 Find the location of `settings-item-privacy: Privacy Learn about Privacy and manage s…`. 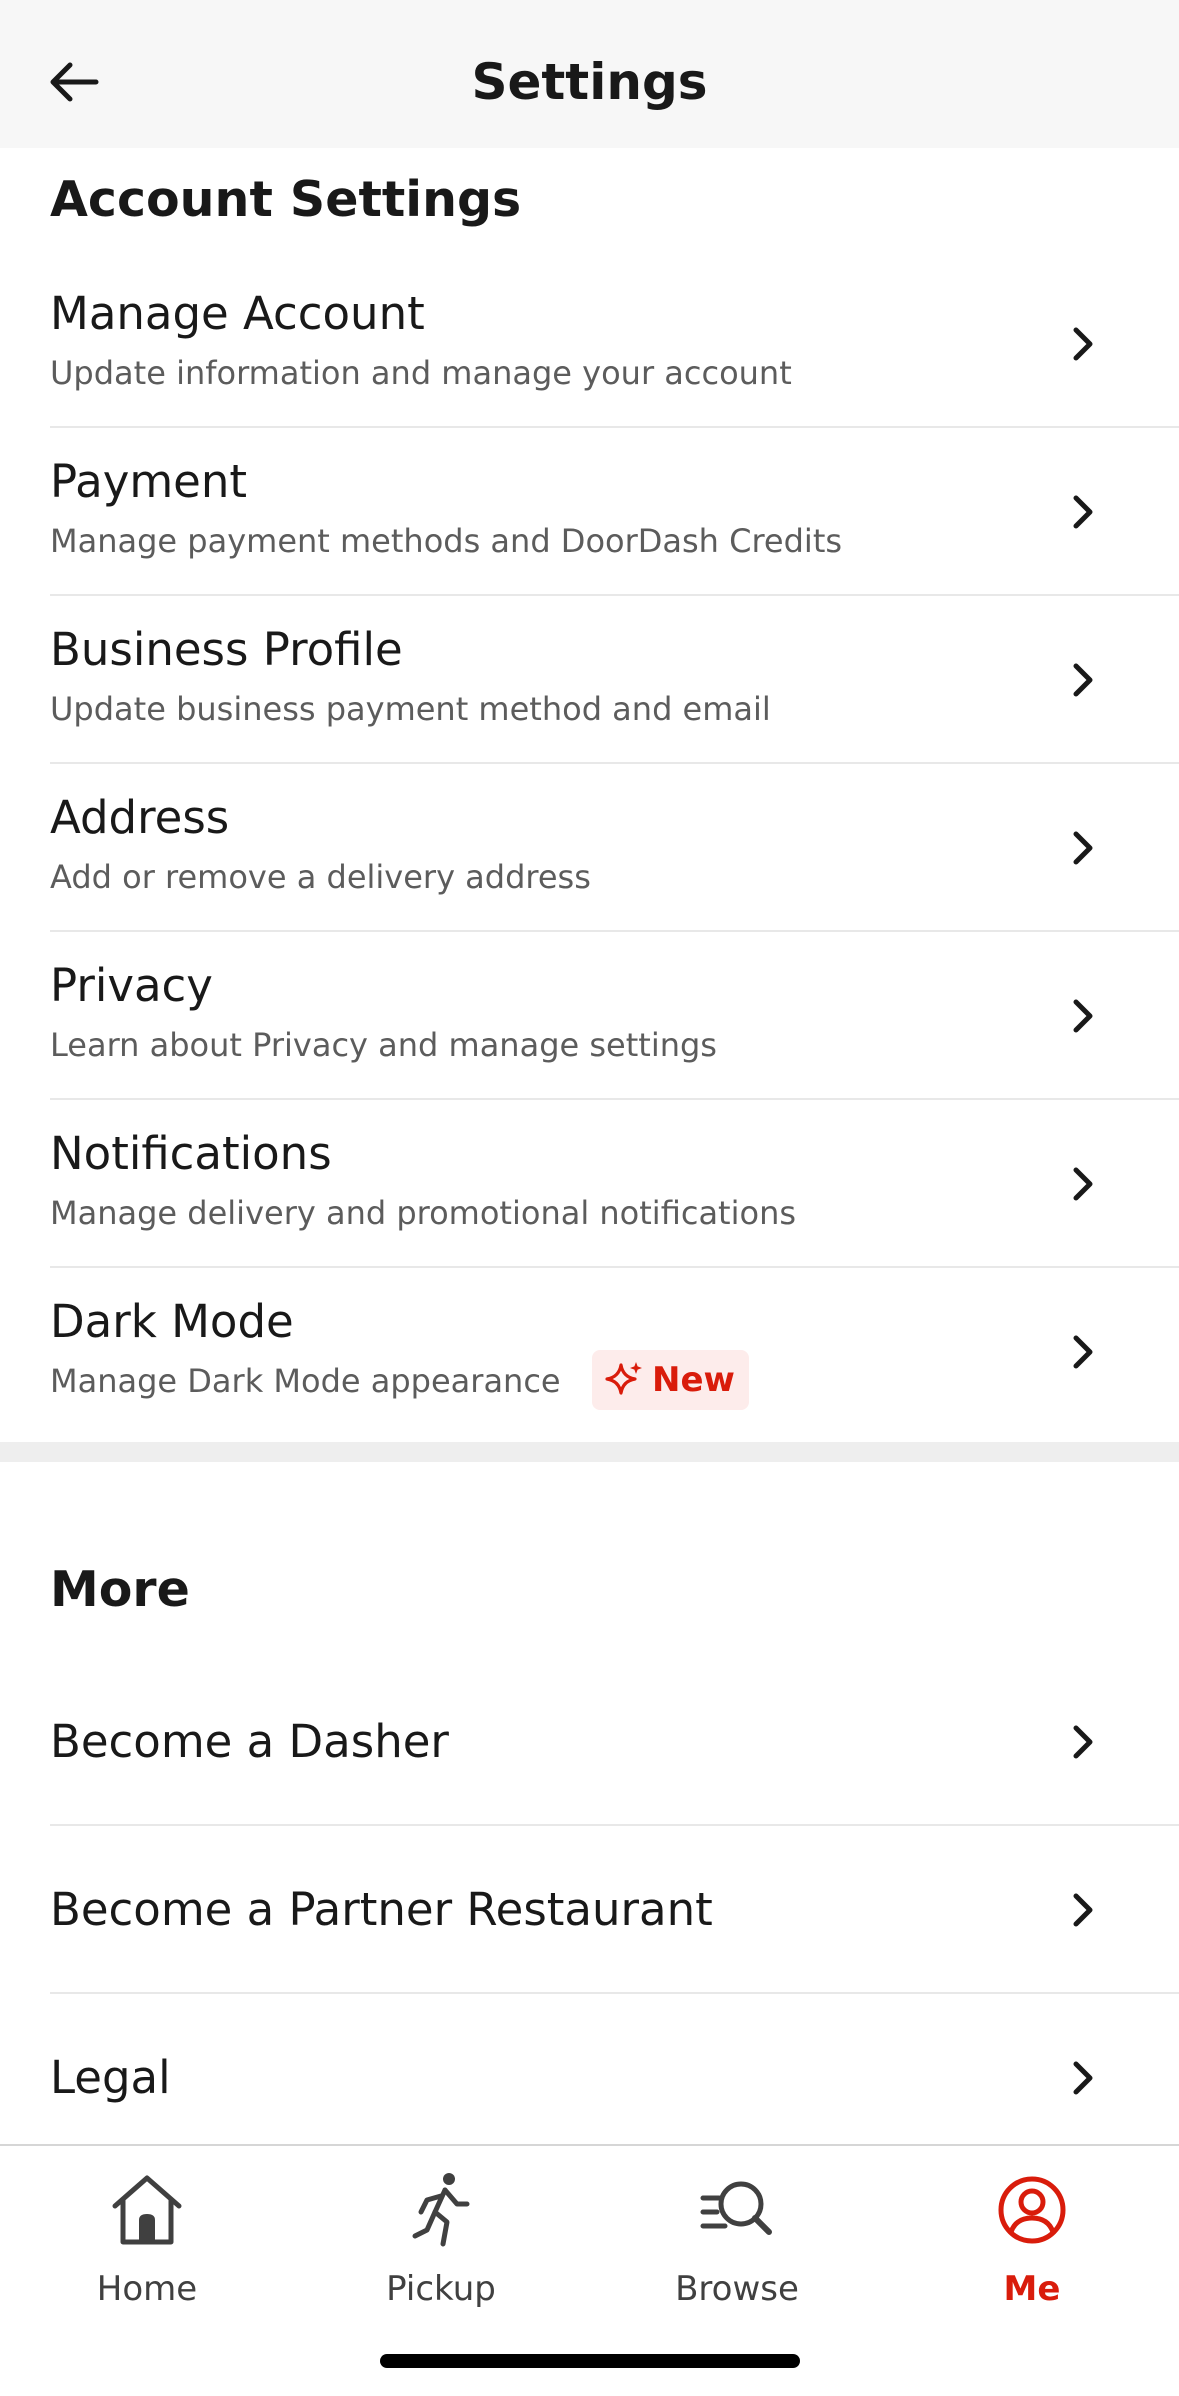

settings-item-privacy: Privacy Learn about Privacy and manage s… is located at coordinates (589, 1016).